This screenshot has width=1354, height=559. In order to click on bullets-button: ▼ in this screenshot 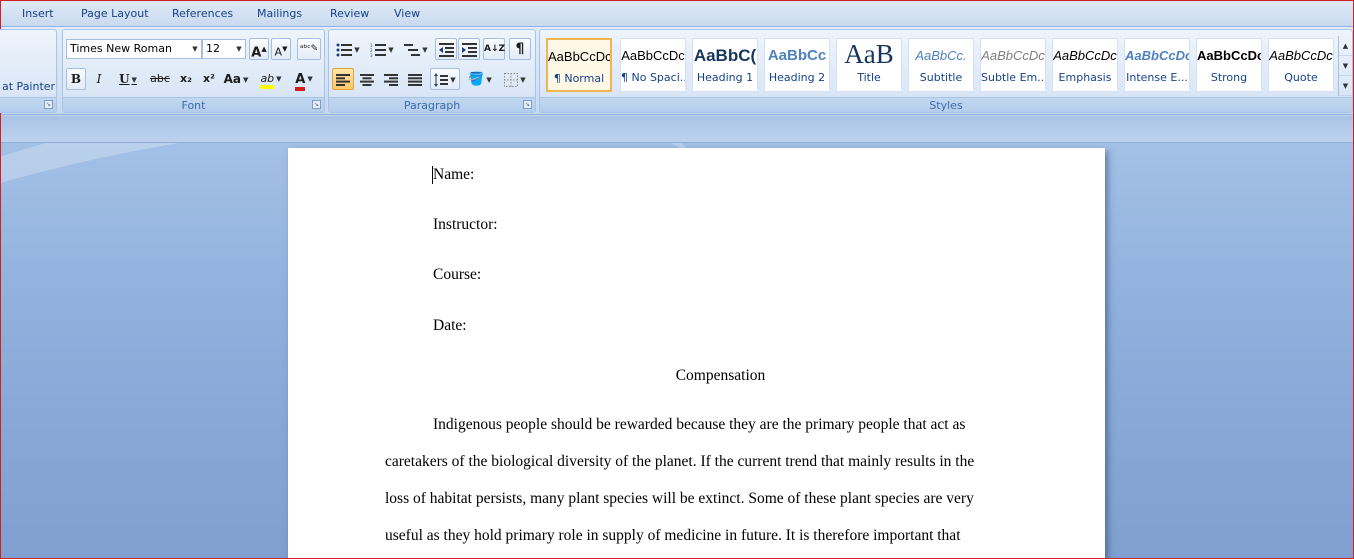, I will do `click(348, 49)`.